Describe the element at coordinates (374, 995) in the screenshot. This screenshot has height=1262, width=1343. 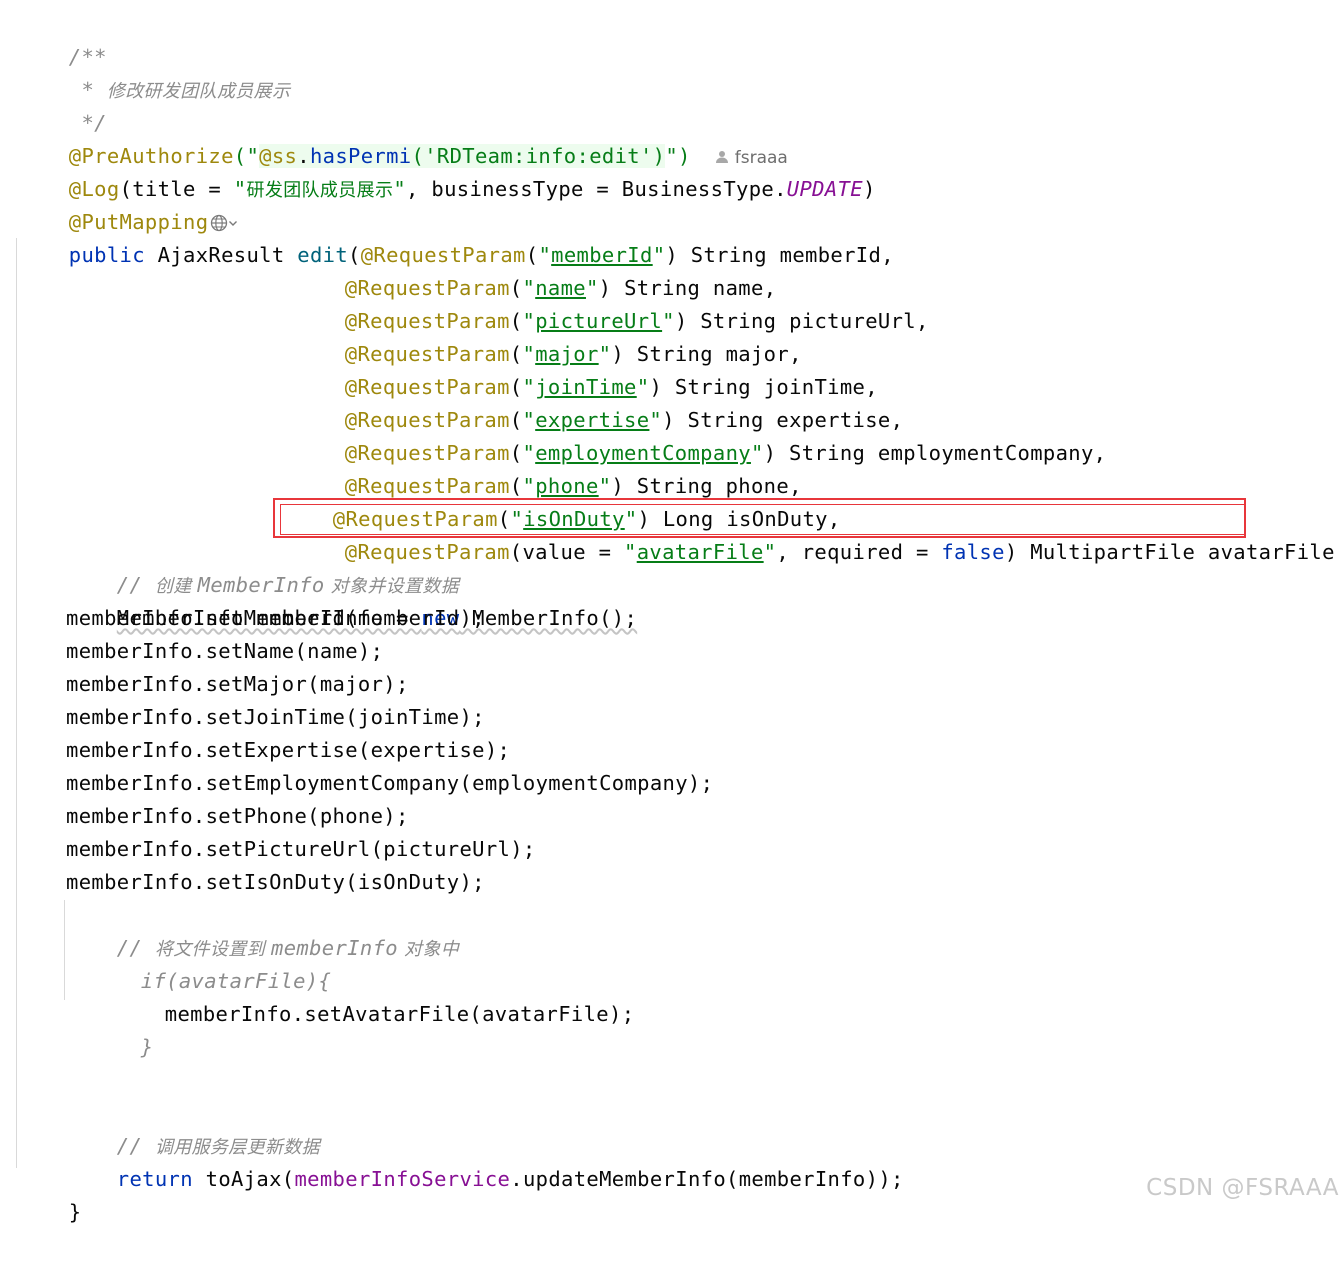
I see `code-line-set-avatar: memberInfo.setAvatarFile(avatarFile);` at that location.